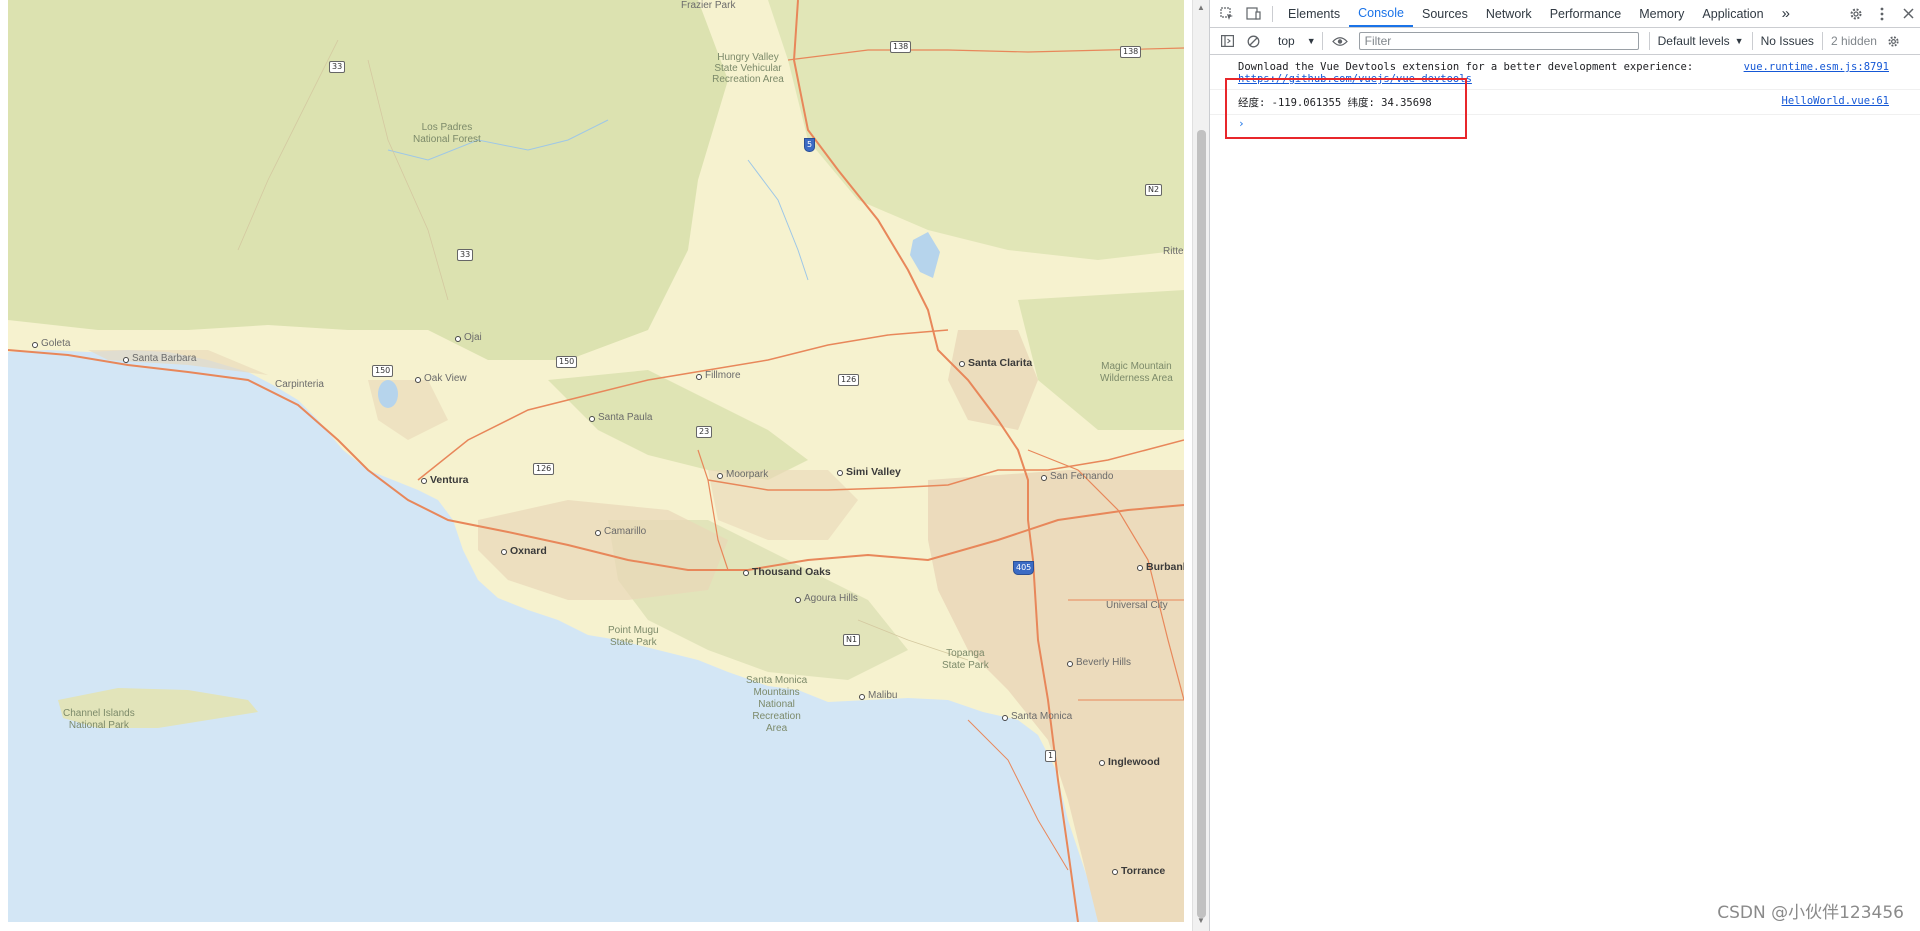 The height and width of the screenshot is (931, 1920). I want to click on place-santa-monica: Santa Monica, so click(1037, 716).